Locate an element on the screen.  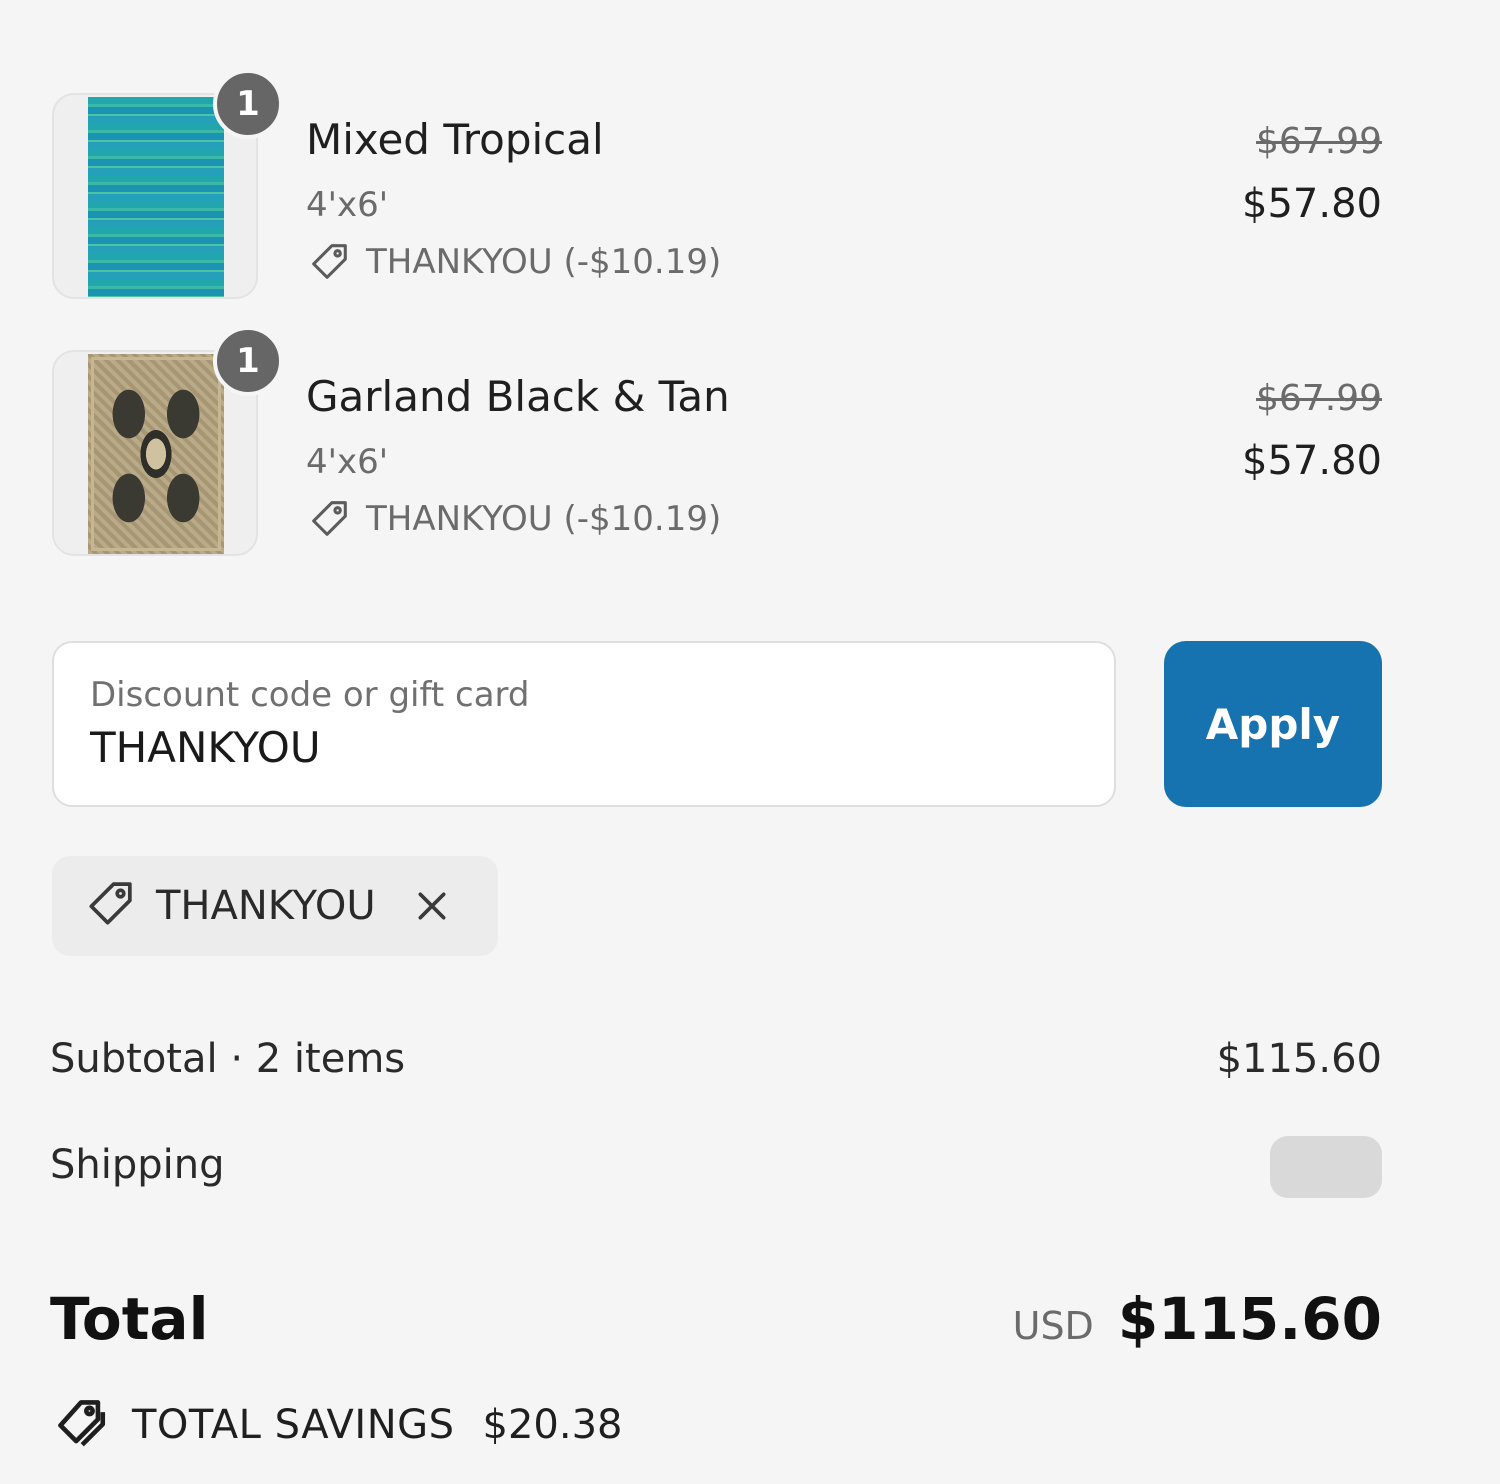
discount-form: Discount code or gift card Apply is located at coordinates (717, 724).